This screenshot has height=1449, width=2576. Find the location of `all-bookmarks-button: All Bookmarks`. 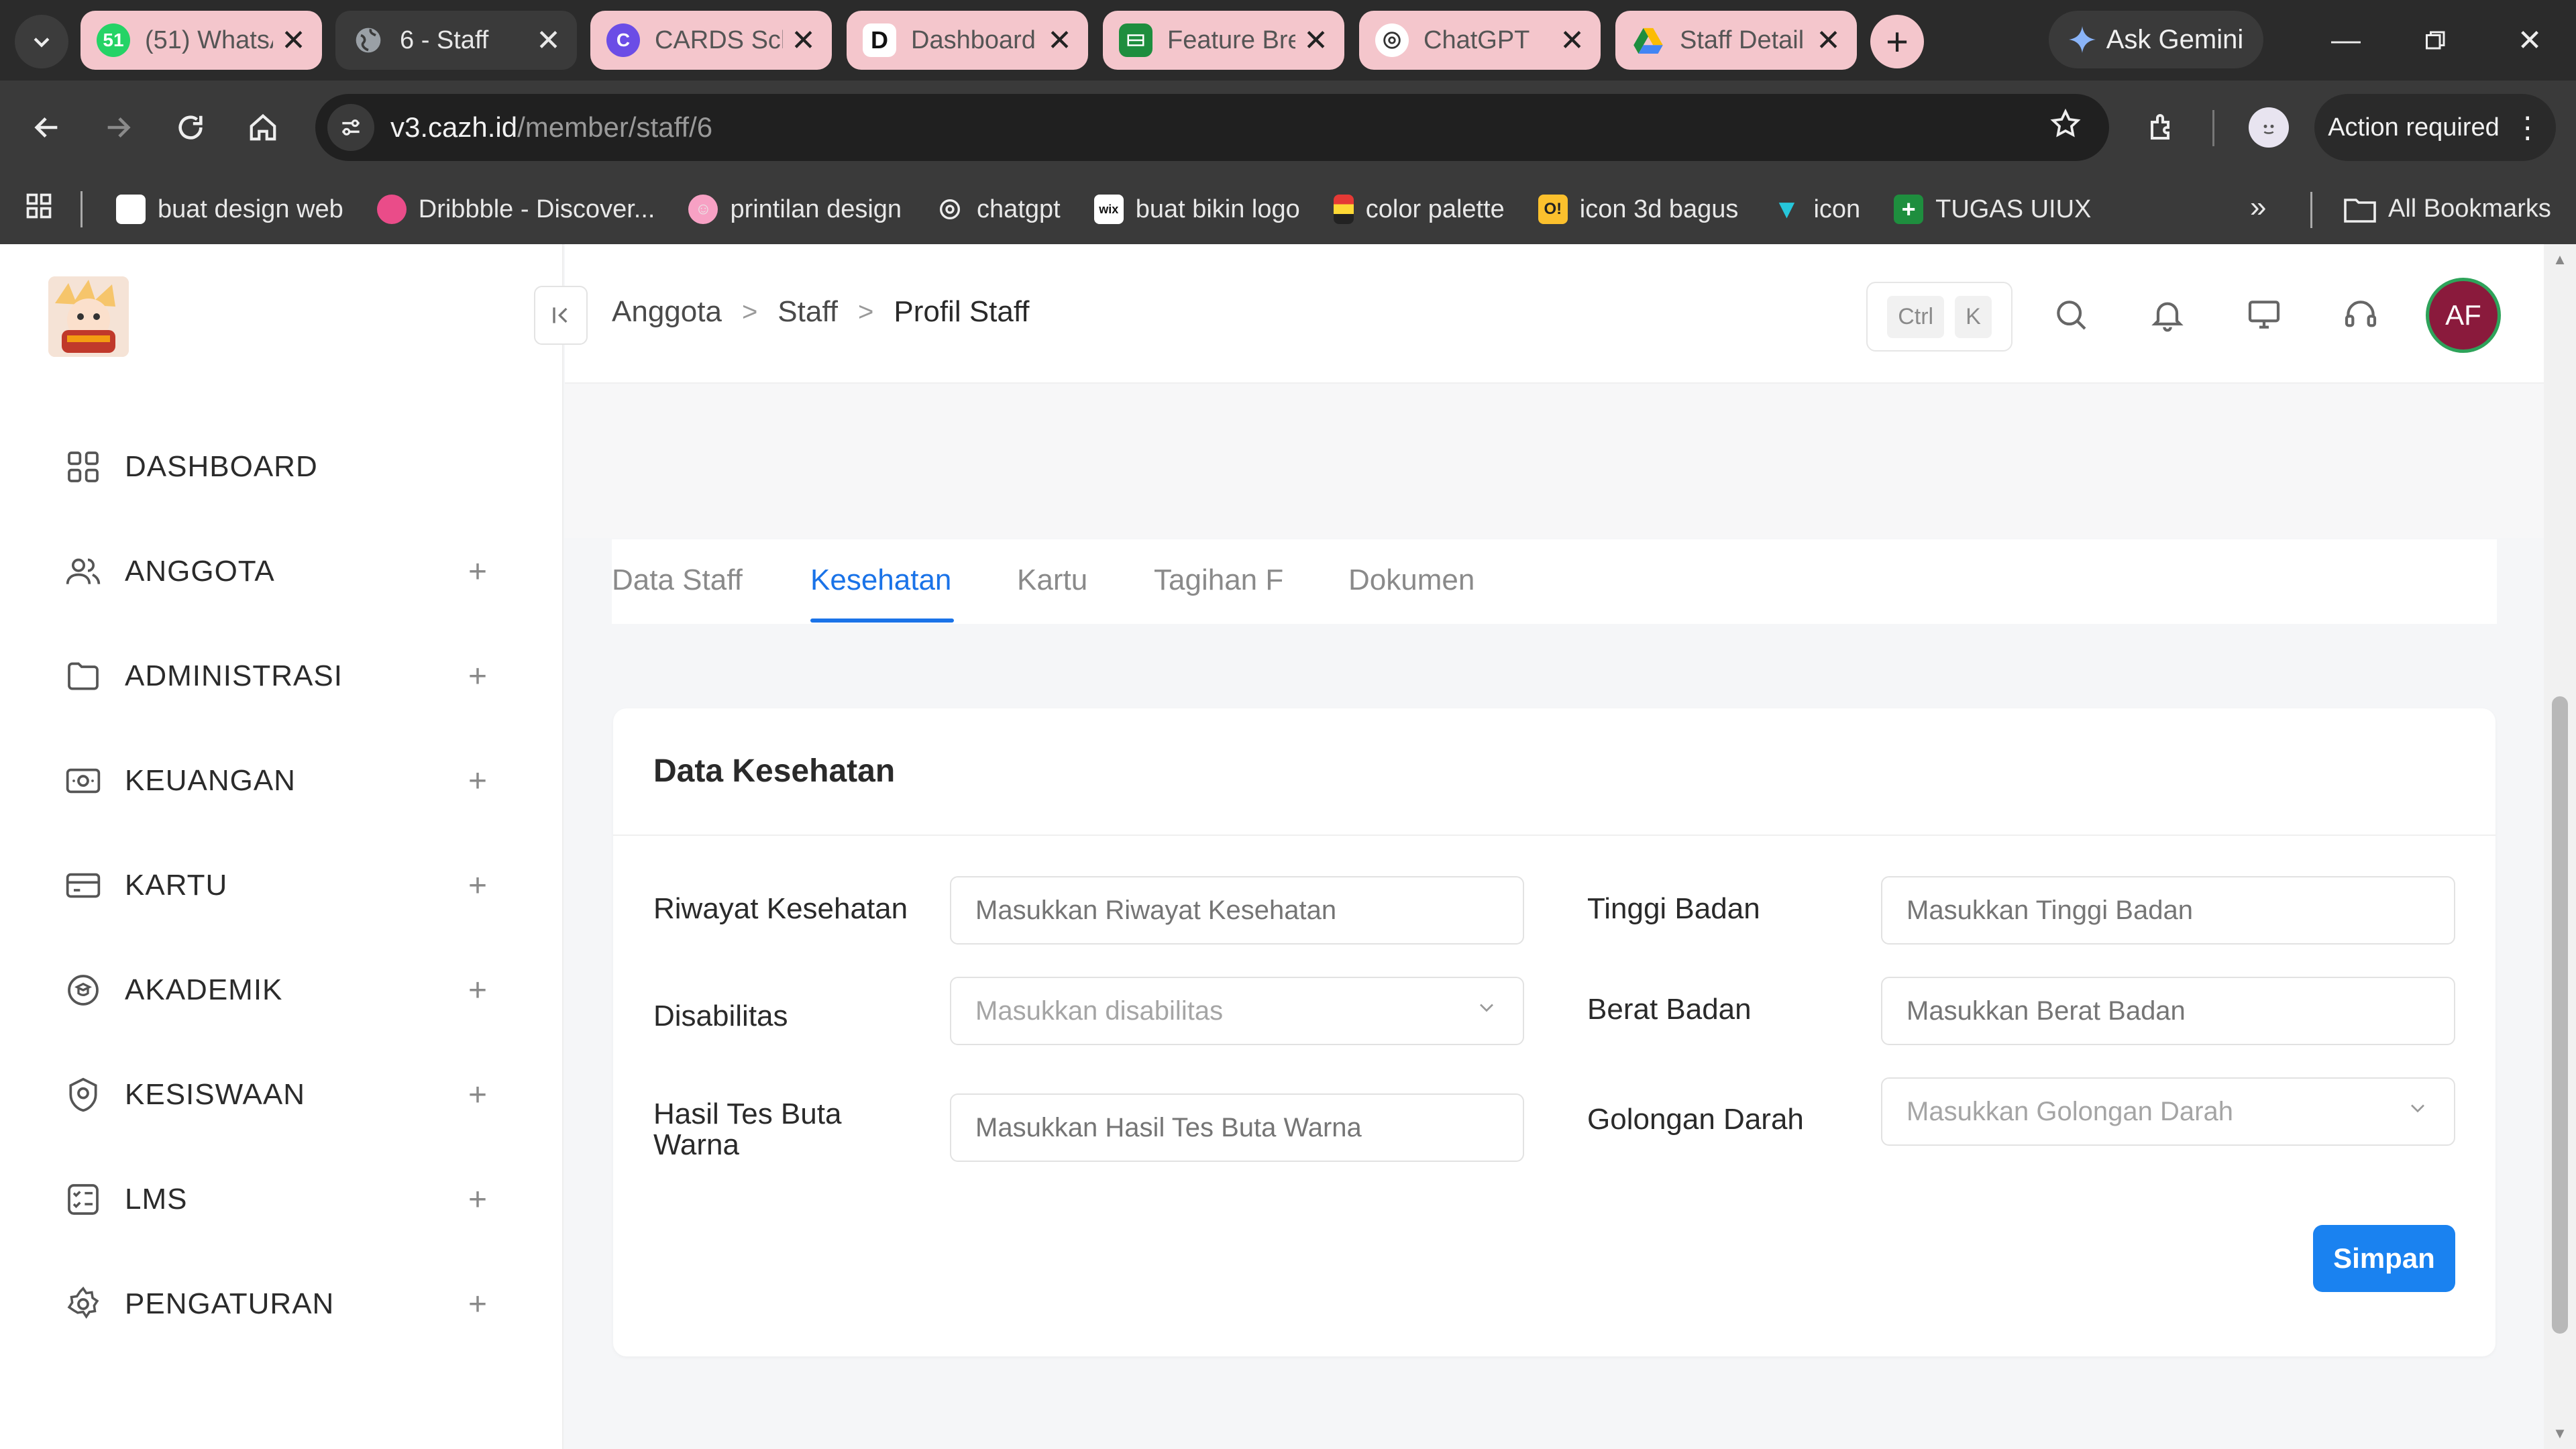

all-bookmarks-button: All Bookmarks is located at coordinates (2447, 209).